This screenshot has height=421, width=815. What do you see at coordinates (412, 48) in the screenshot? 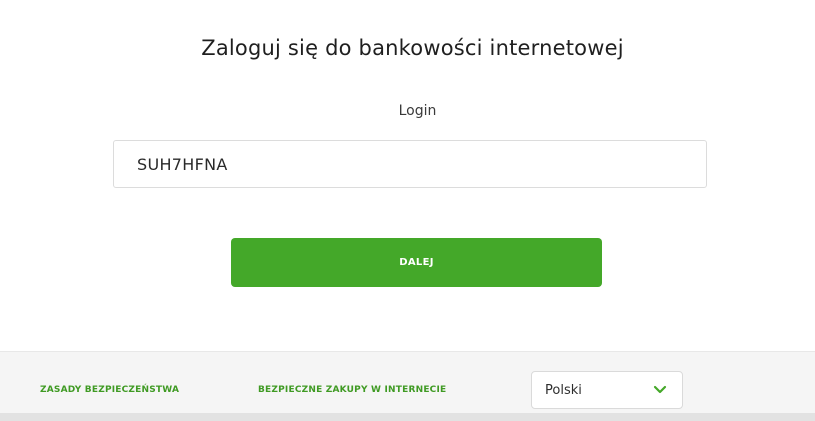
I see `page-title: Zaloguj się do bankowości internetowej` at bounding box center [412, 48].